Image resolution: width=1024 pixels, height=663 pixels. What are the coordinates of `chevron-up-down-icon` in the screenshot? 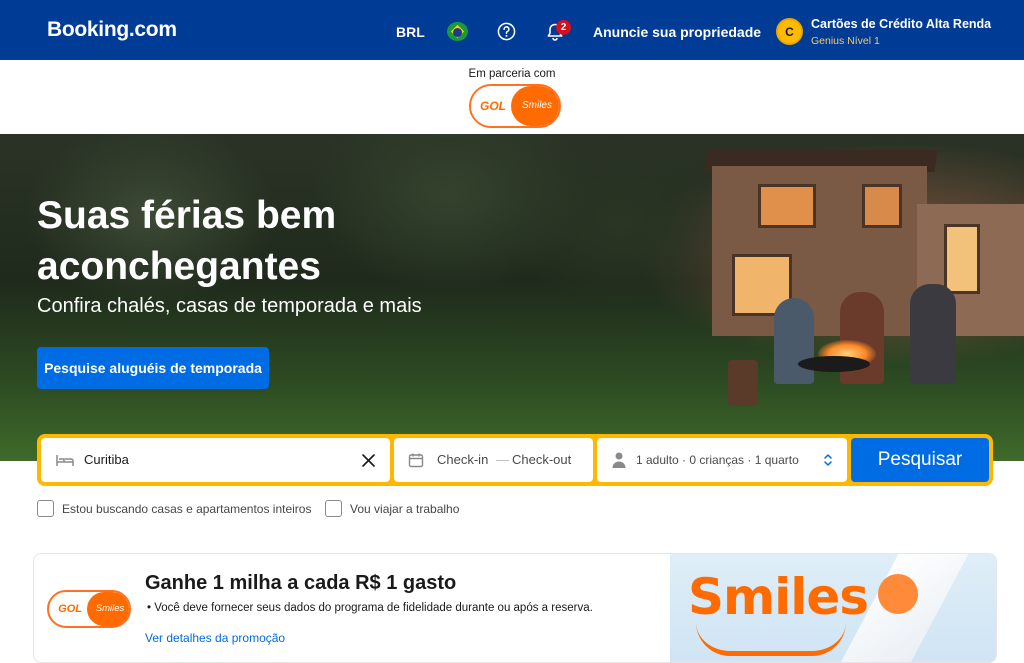 It's located at (828, 460).